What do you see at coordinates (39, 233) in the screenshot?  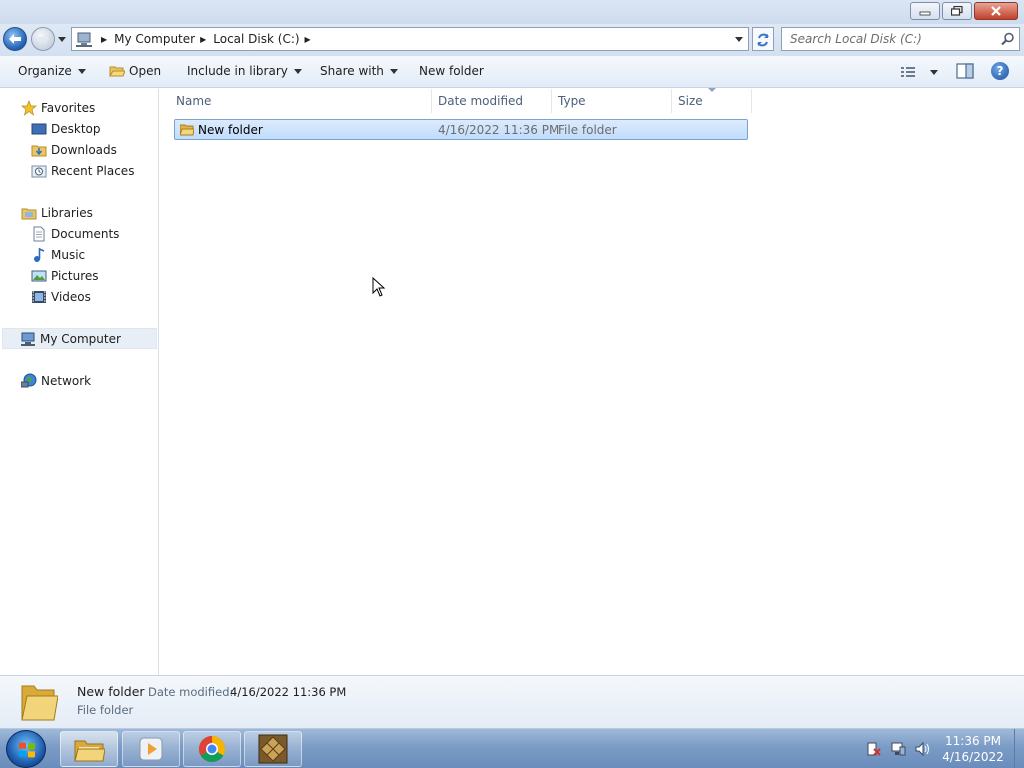 I see `document-icon` at bounding box center [39, 233].